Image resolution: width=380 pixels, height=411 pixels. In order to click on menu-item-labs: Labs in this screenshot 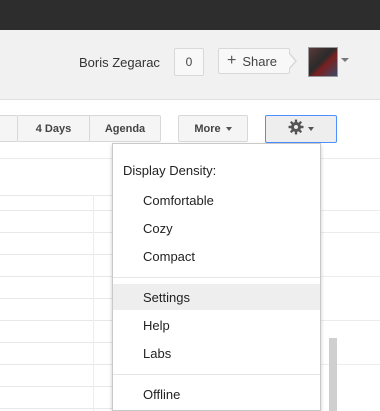, I will do `click(216, 353)`.